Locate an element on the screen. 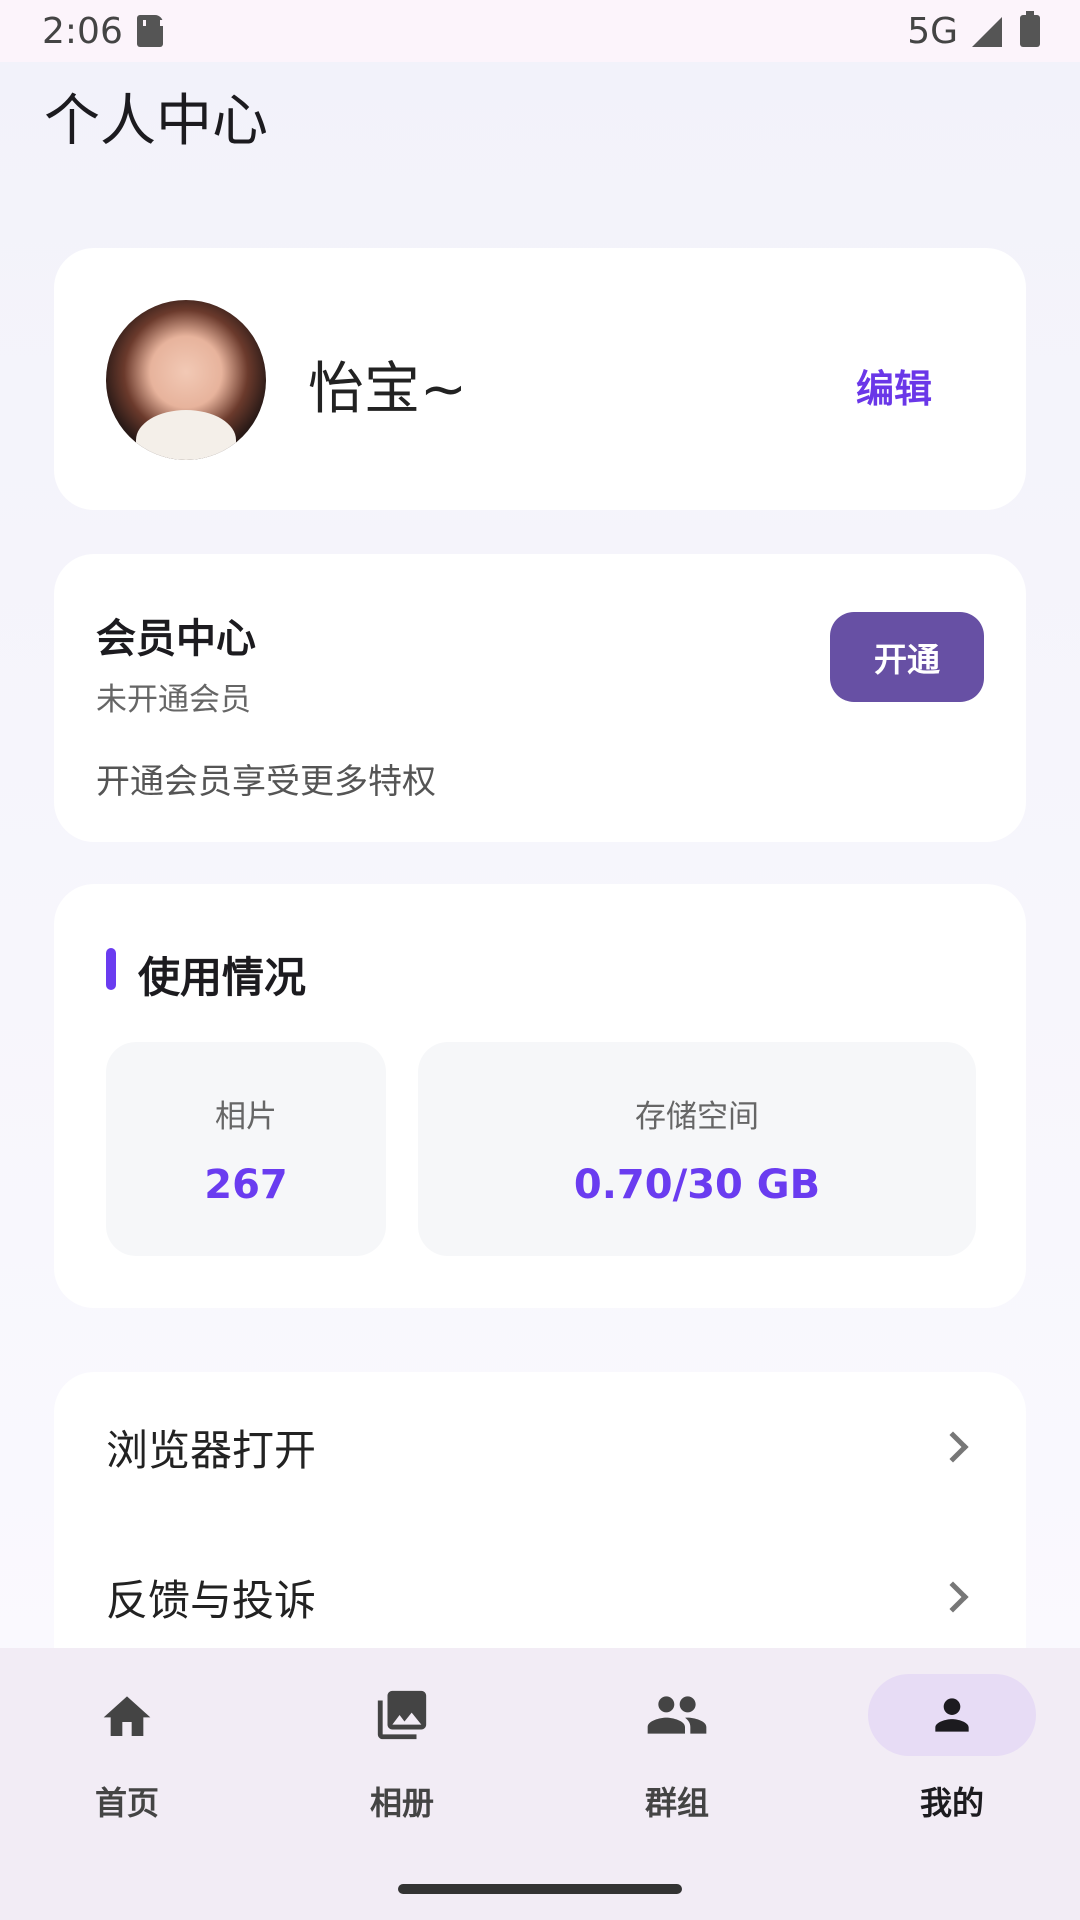 The height and width of the screenshot is (1920, 1080). status-left: 2:06 is located at coordinates (102, 31).